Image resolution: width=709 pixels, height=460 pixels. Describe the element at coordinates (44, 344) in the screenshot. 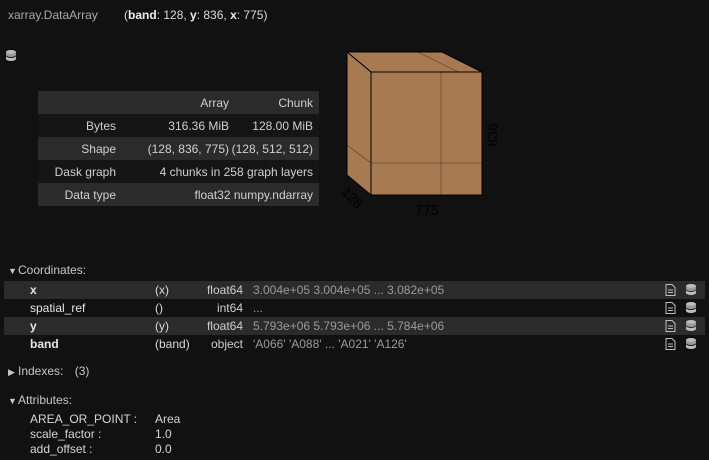

I see `coord-name: band` at that location.